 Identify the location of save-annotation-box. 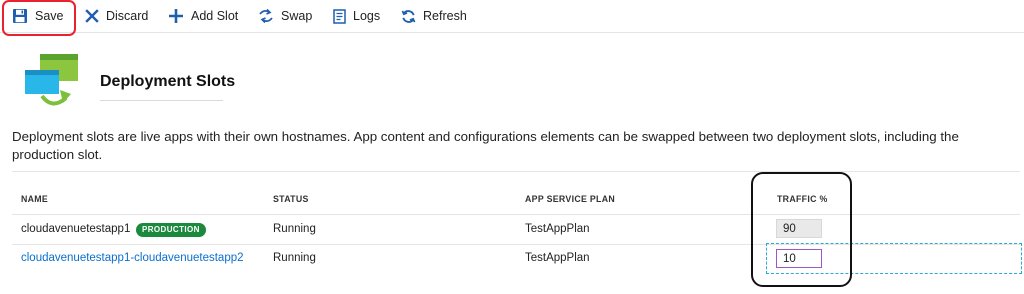
(39, 18).